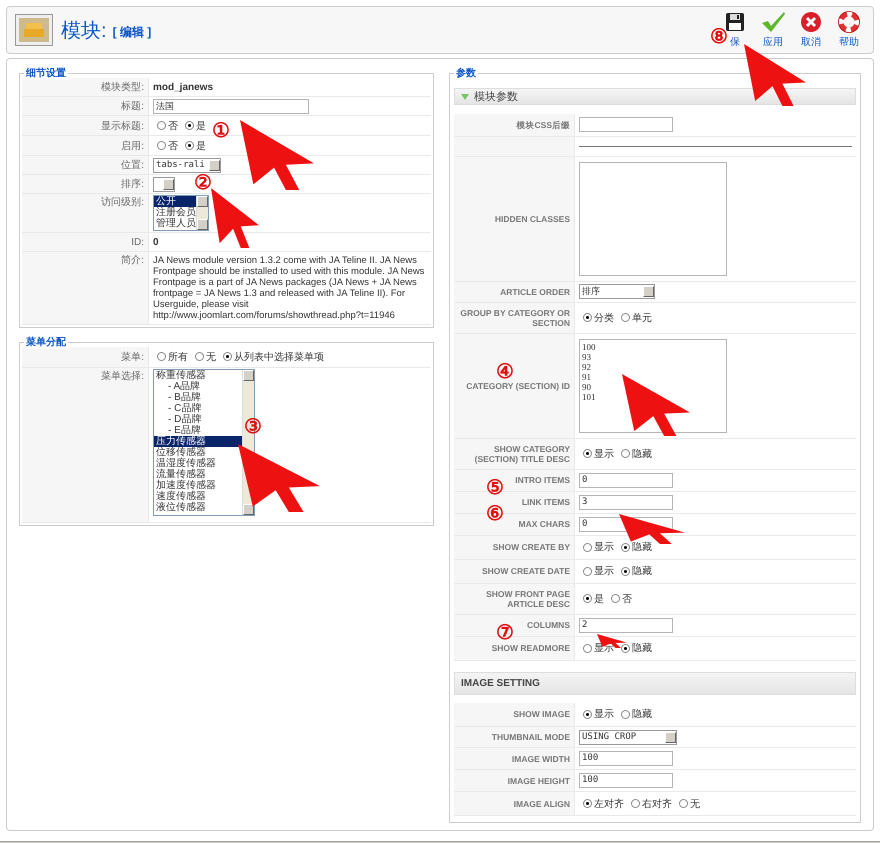 The image size is (880, 843). I want to click on radio-label: 无, so click(695, 804).